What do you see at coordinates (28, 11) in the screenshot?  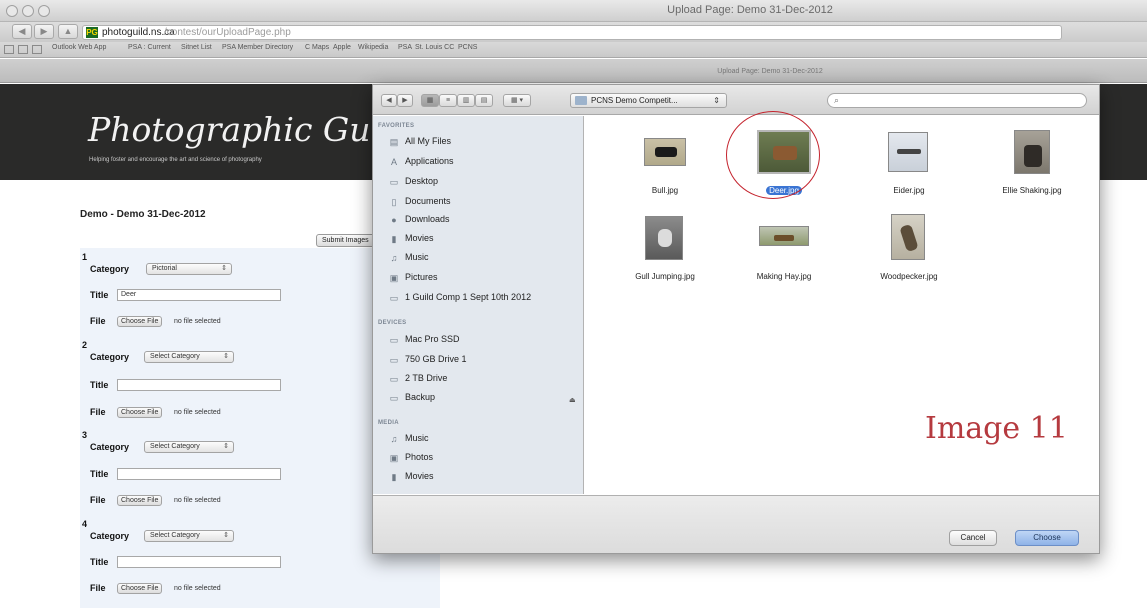 I see `minimize-window-button` at bounding box center [28, 11].